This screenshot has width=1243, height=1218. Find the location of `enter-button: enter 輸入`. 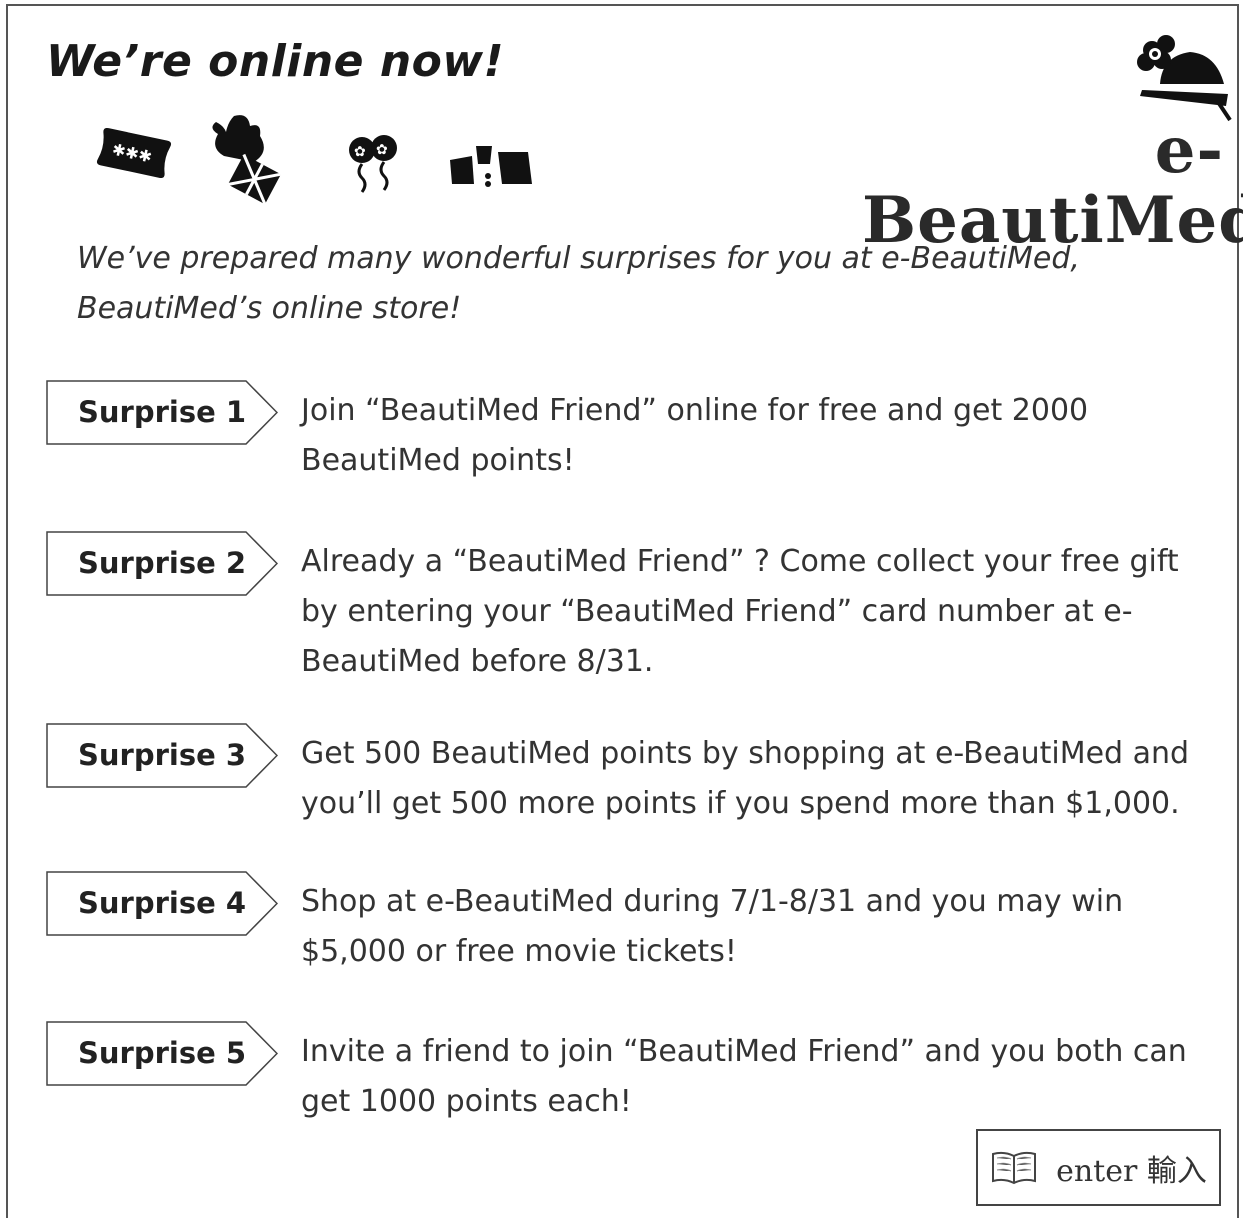

enter-button: enter 輸入 is located at coordinates (1098, 1167).